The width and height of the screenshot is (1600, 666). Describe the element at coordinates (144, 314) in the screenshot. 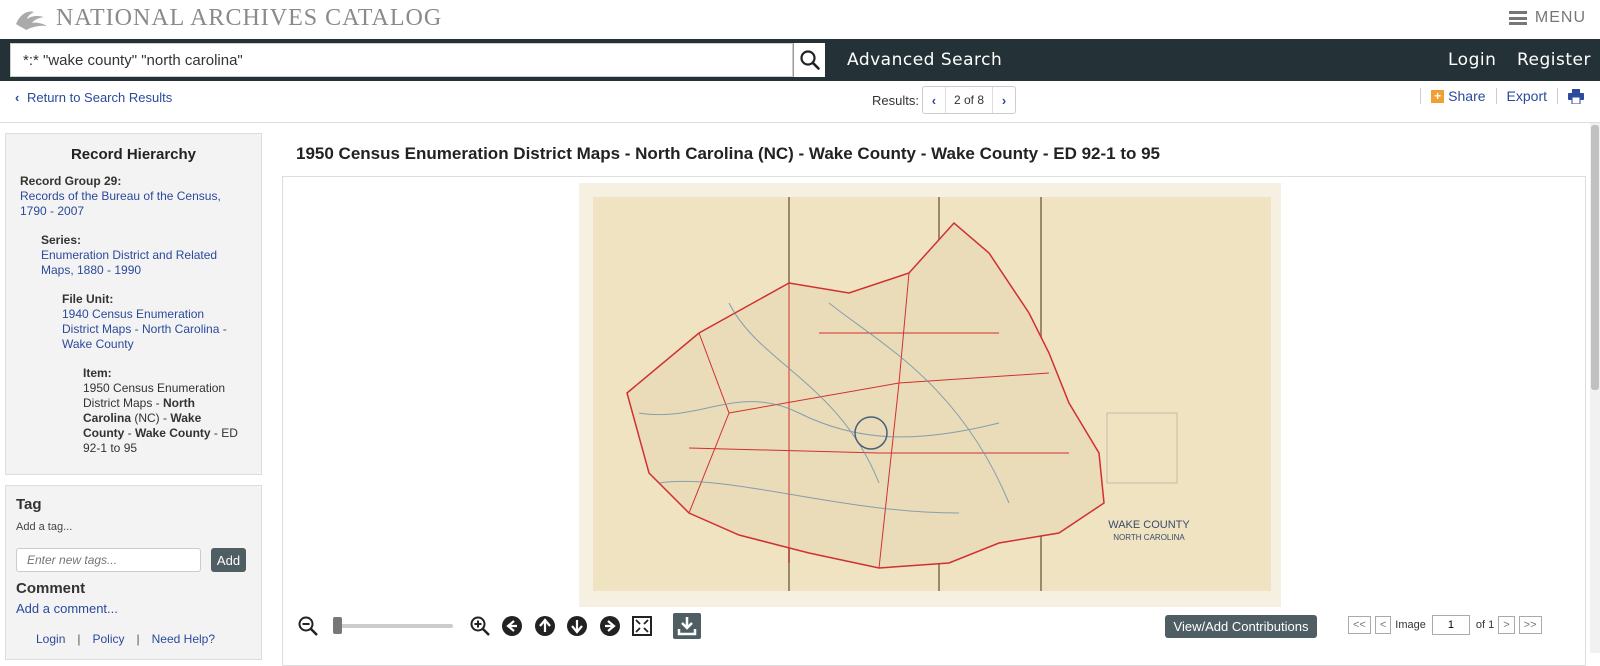

I see `file-unit-link-line1: 1940 Census Enumeration` at that location.